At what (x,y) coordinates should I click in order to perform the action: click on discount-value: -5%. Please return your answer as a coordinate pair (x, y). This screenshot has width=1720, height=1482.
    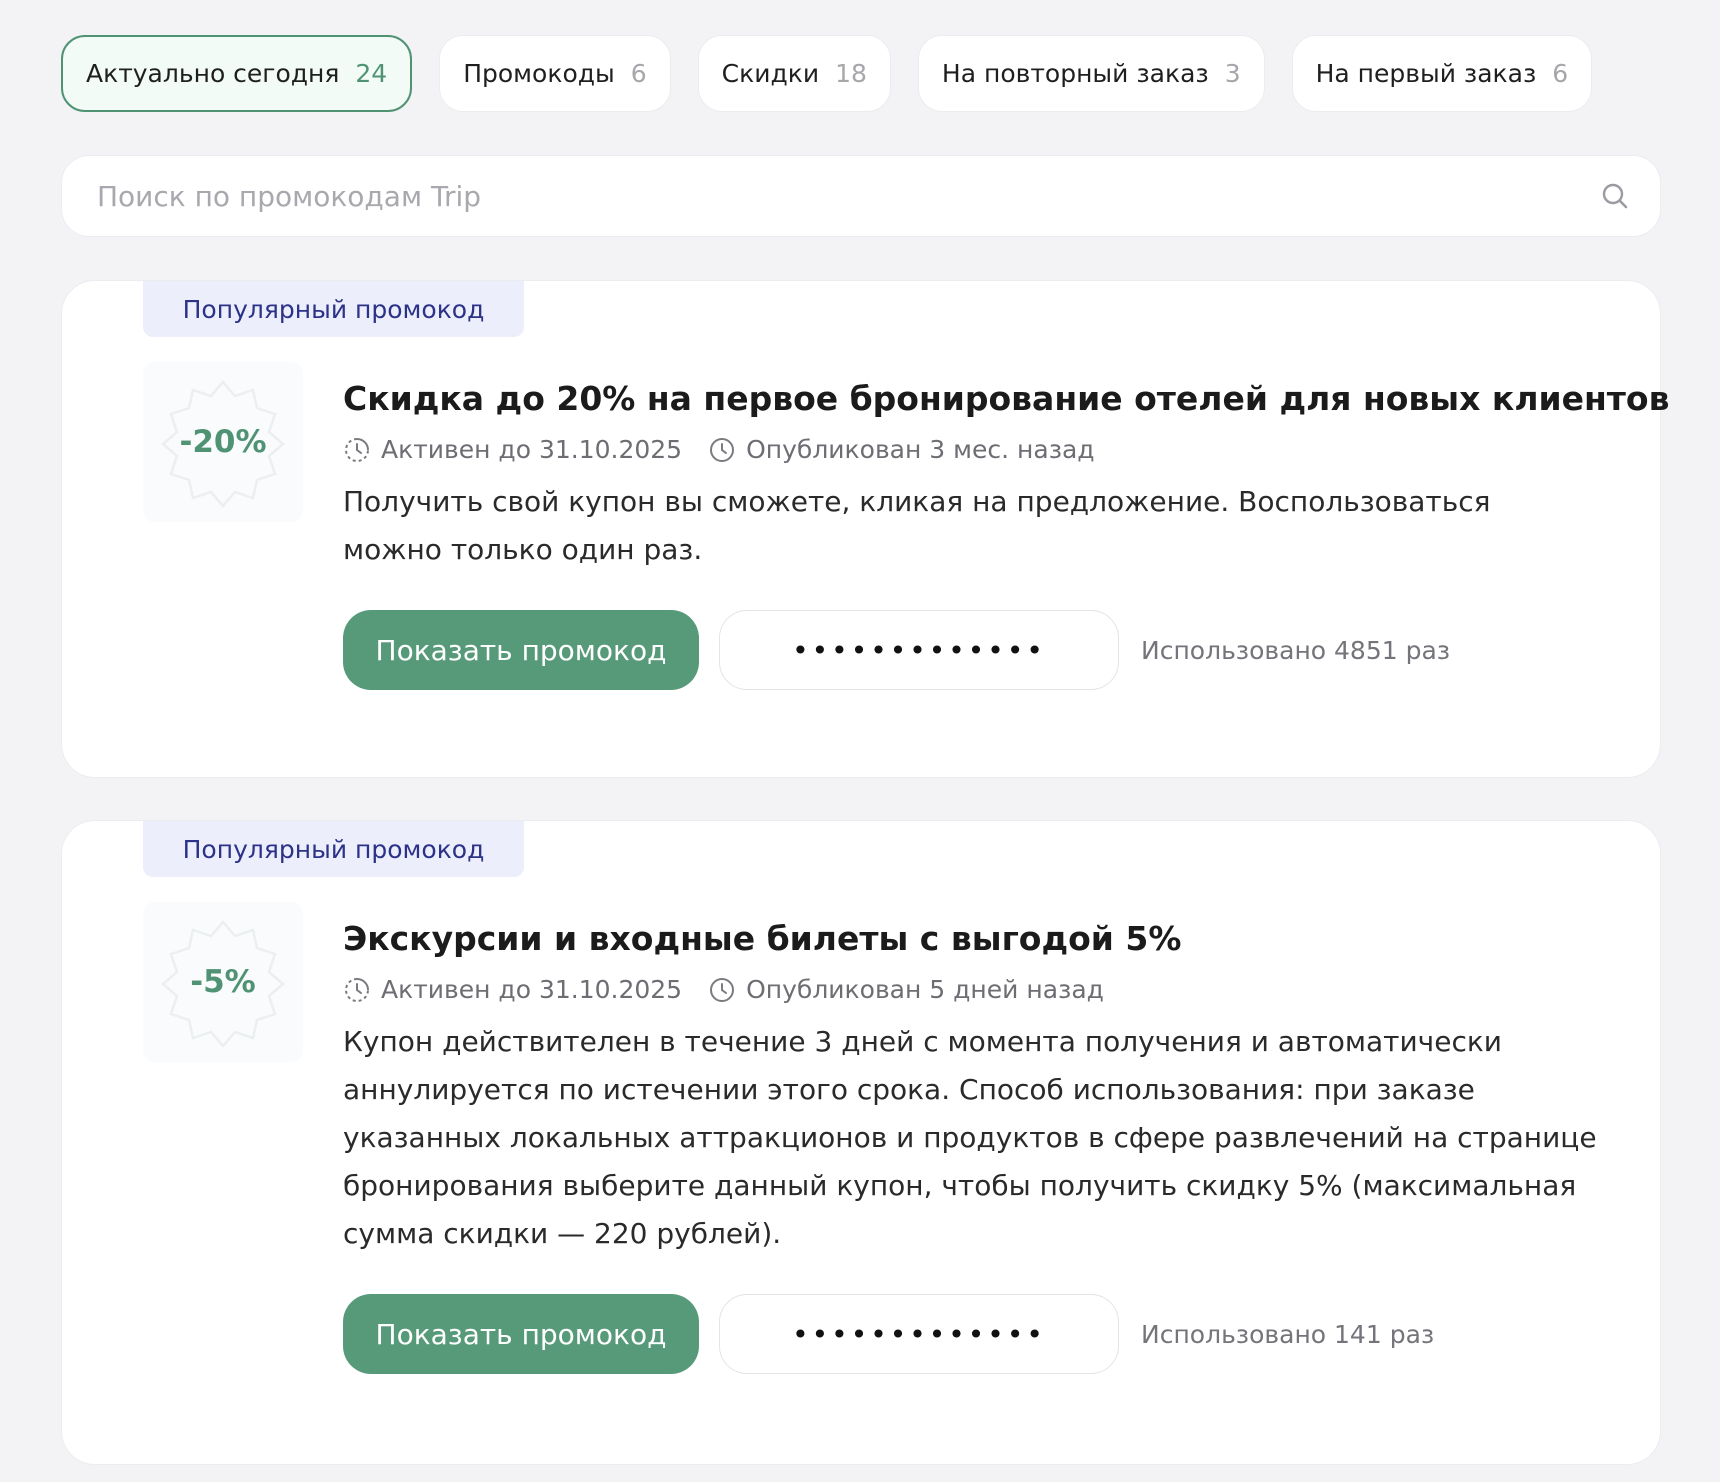
    Looking at the image, I should click on (223, 982).